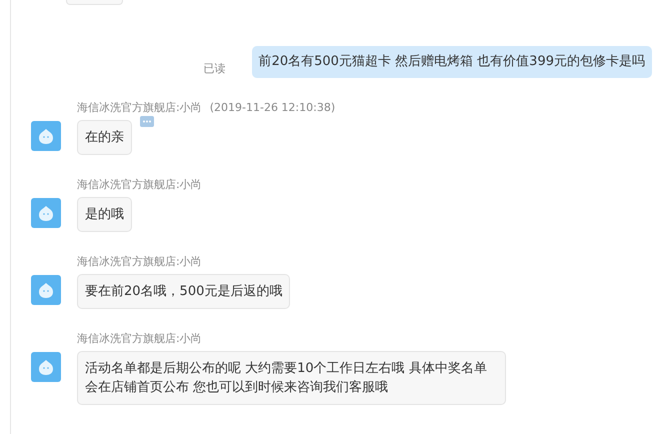  Describe the element at coordinates (291, 378) in the screenshot. I see `message-bubble: 活动名单都是后期公布的呢 大约需要10个工作日左右哦 具体中奖名单会在店铺首页公布 您也可以到时候来咨询我们客服哦` at that location.